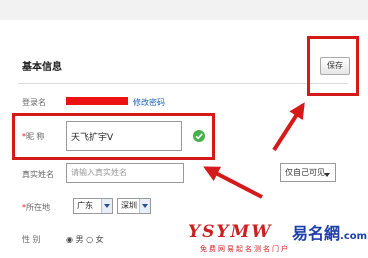  Describe the element at coordinates (245, 249) in the screenshot. I see `watermark-subtitle: 免费网易起名测名门户` at that location.